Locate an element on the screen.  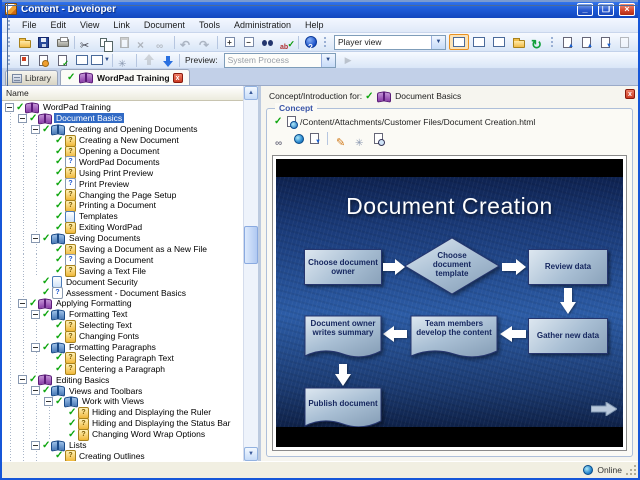
preview-combobox: System Process ▼ is located at coordinates (279, 60).